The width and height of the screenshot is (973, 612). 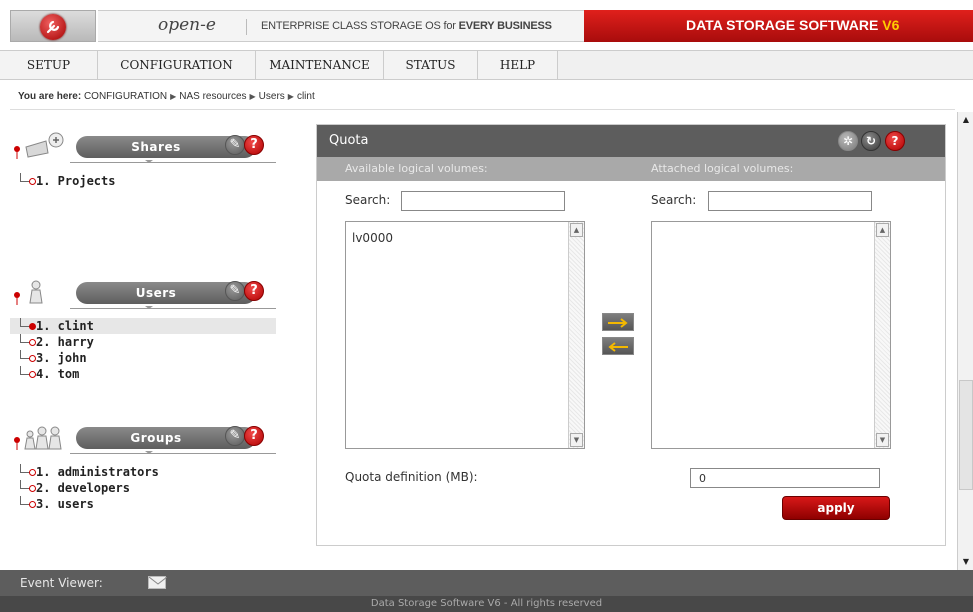 I want to click on quota-definition-label: Quota definition (MB):, so click(x=411, y=477).